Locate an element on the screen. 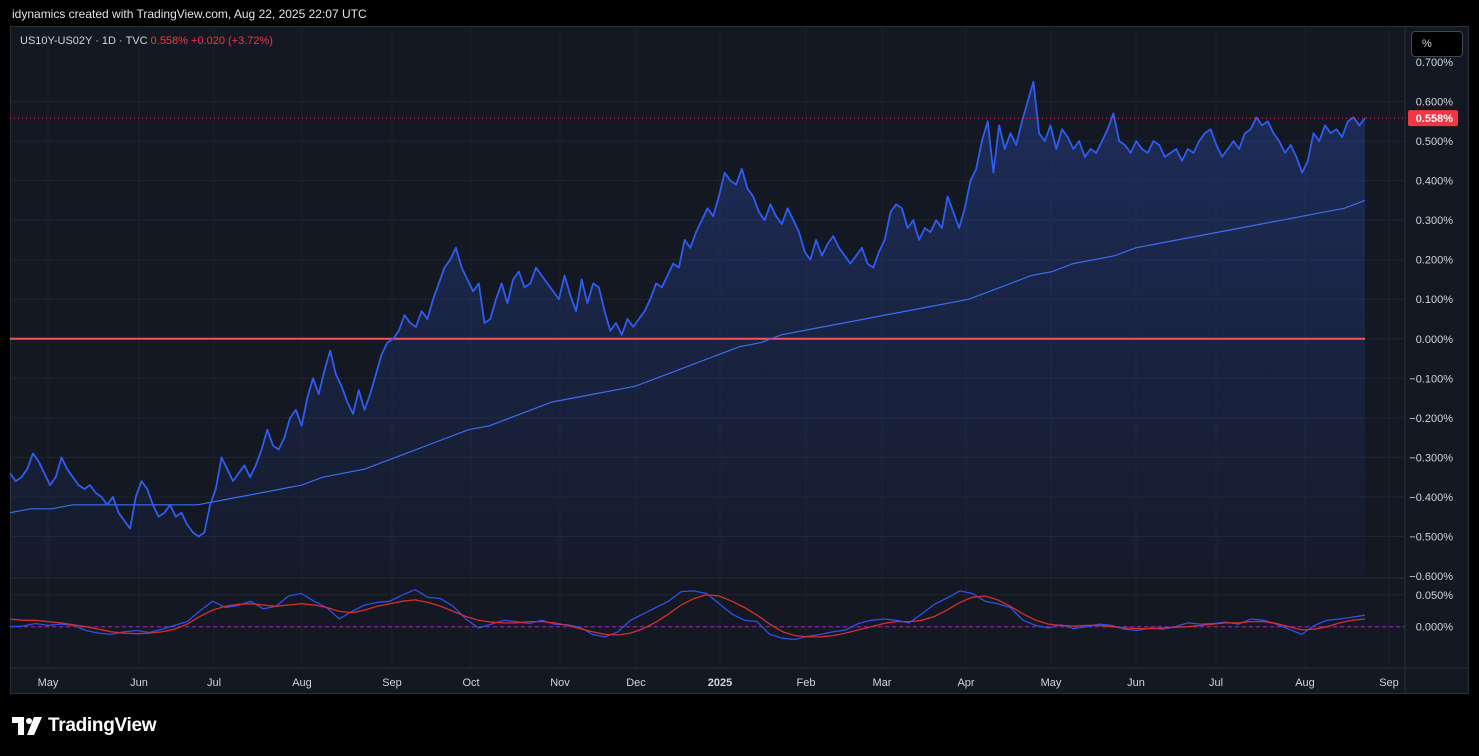  tradingview-wordmark: TradingView is located at coordinates (102, 725).